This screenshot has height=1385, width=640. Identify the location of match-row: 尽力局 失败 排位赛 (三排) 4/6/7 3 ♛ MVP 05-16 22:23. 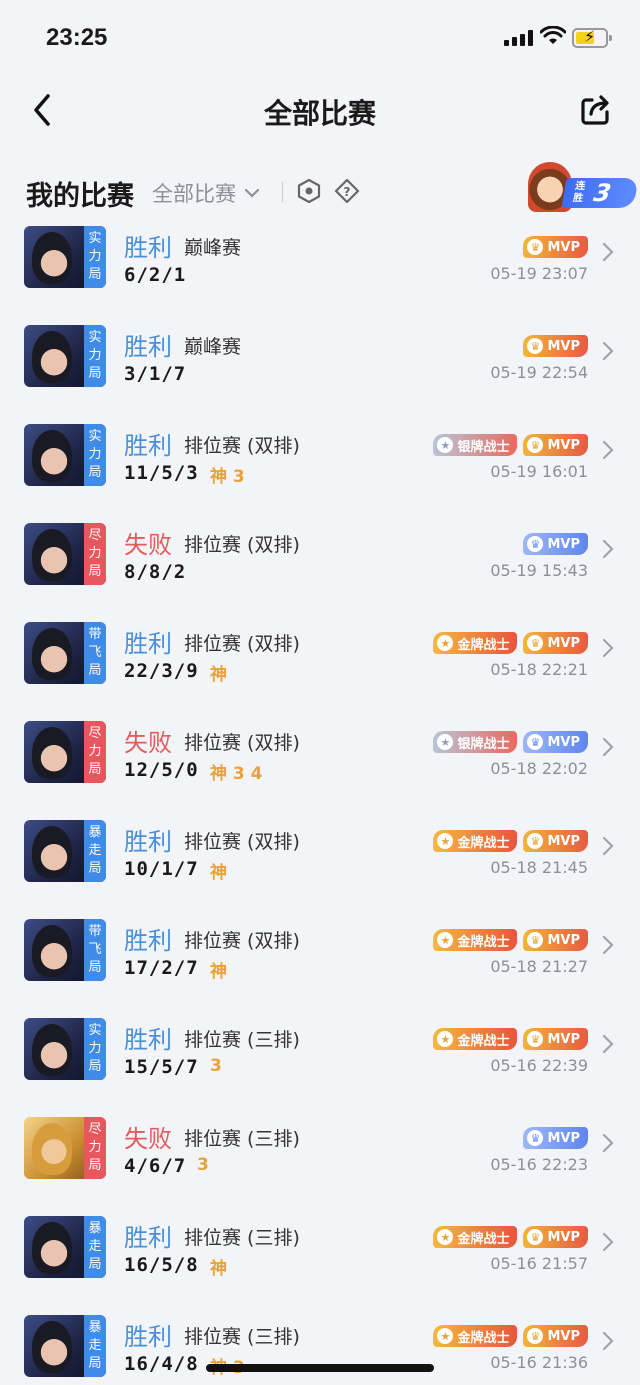
(320, 1160).